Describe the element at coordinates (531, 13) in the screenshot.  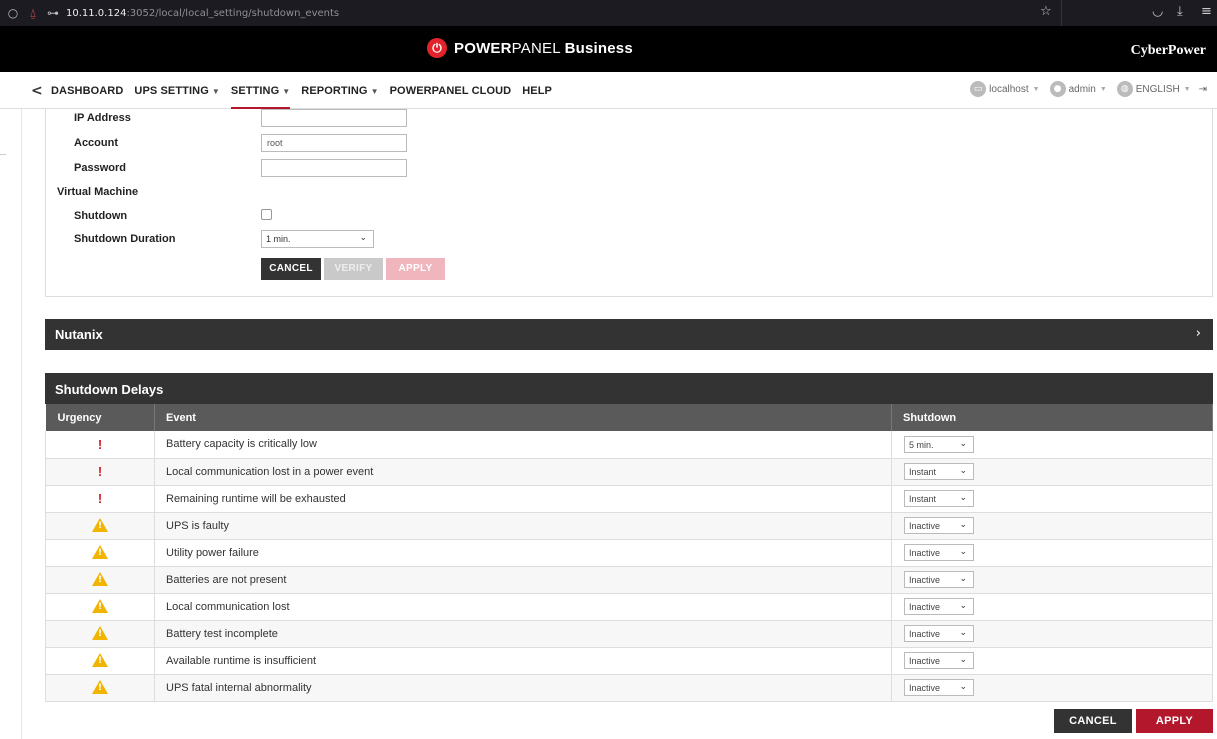
I see `url-bar` at that location.